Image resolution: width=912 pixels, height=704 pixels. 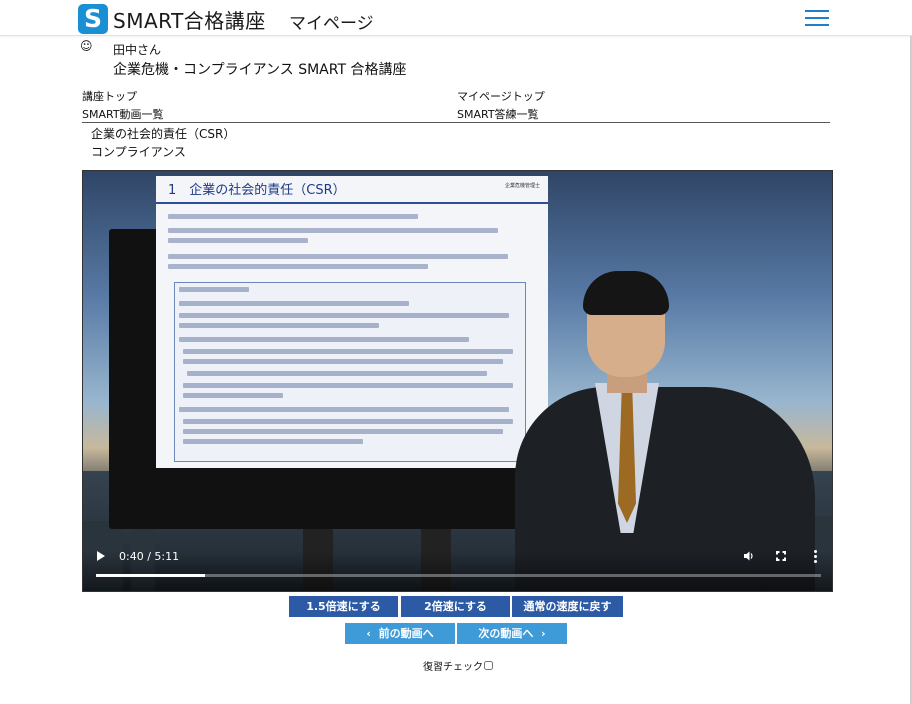 I want to click on video-time: 0:40 / 5:11, so click(x=149, y=556).